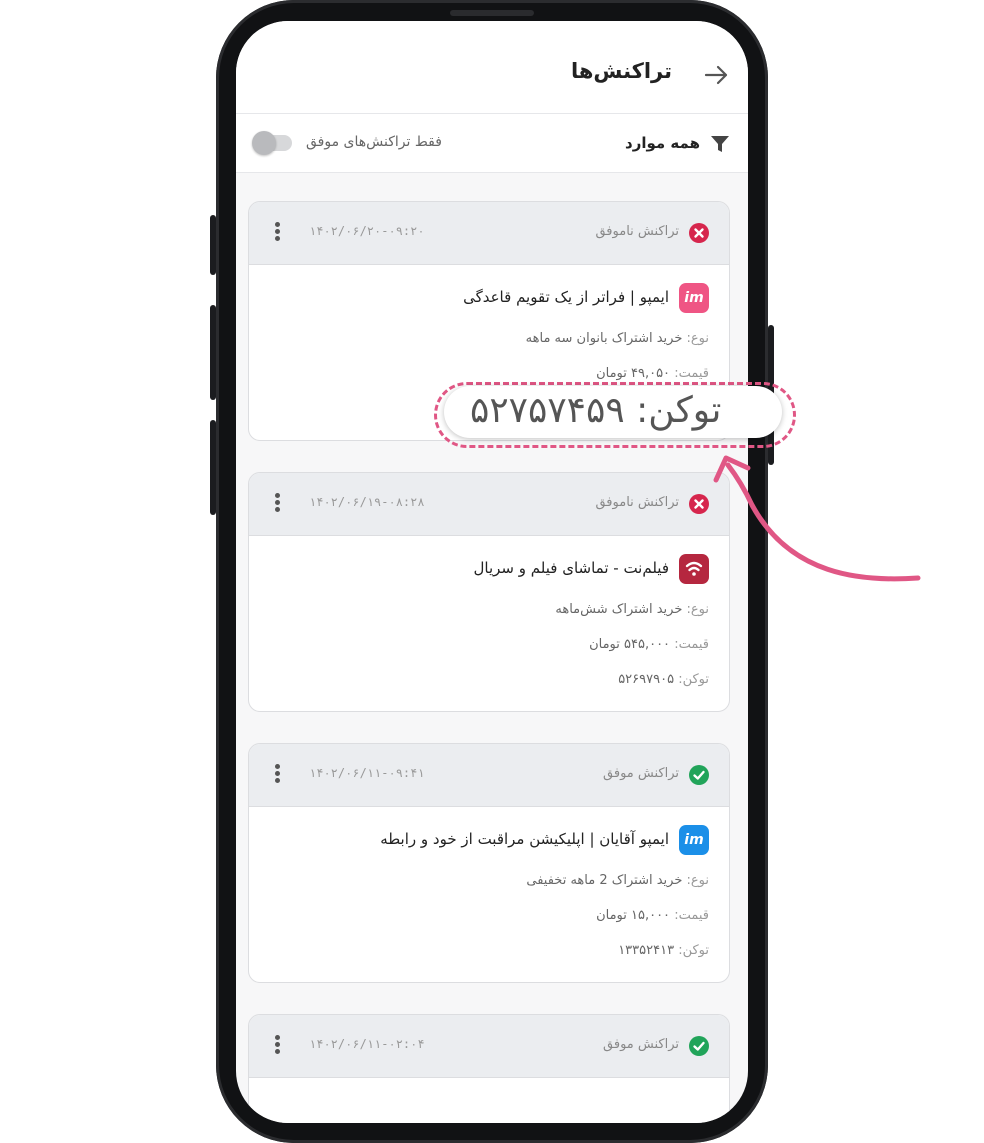  What do you see at coordinates (630, 644) in the screenshot?
I see `price-value: ۵۴۵,۰۰۰ تومان` at bounding box center [630, 644].